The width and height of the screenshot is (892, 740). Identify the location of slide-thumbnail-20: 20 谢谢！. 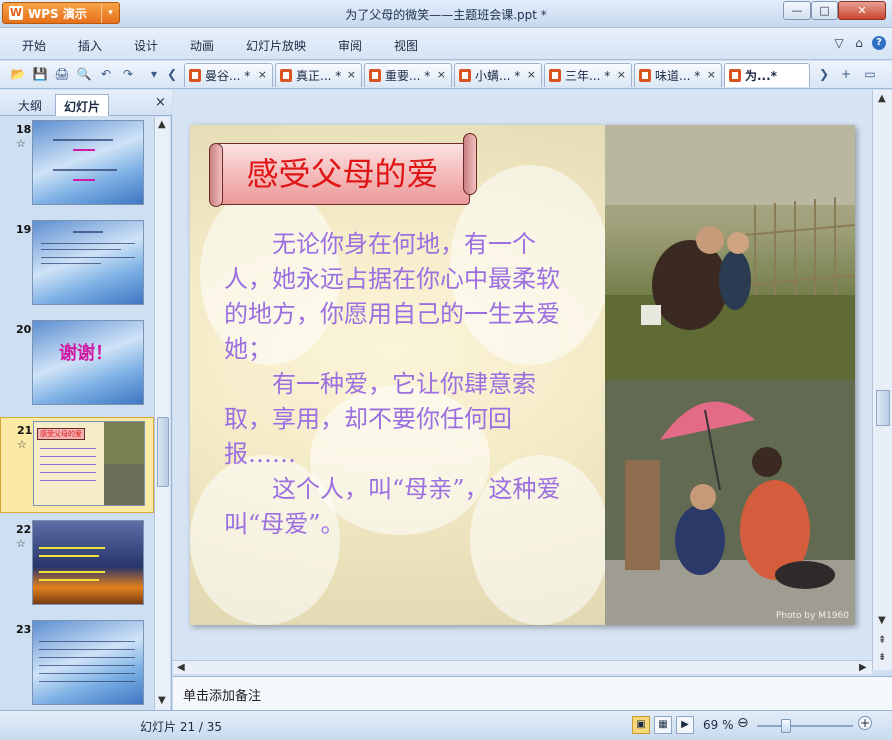
(77, 365).